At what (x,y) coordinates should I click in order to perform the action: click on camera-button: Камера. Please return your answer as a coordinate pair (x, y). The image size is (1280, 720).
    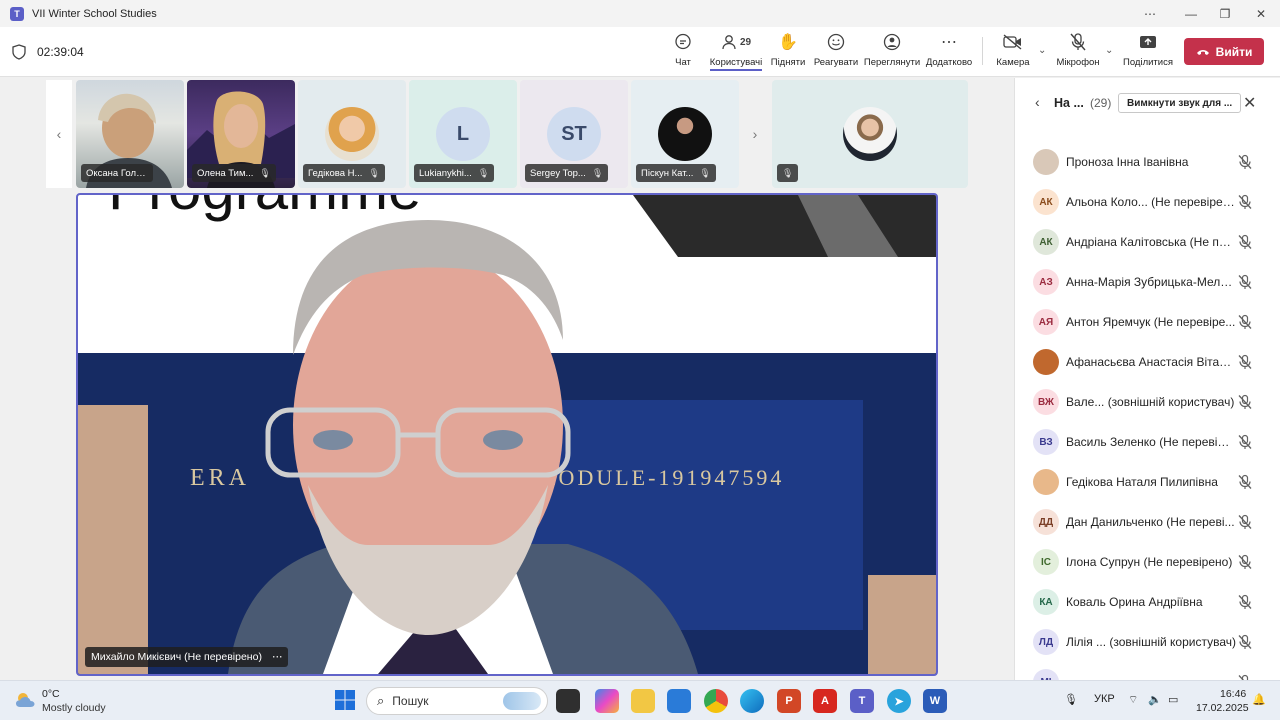
    Looking at the image, I should click on (1013, 52).